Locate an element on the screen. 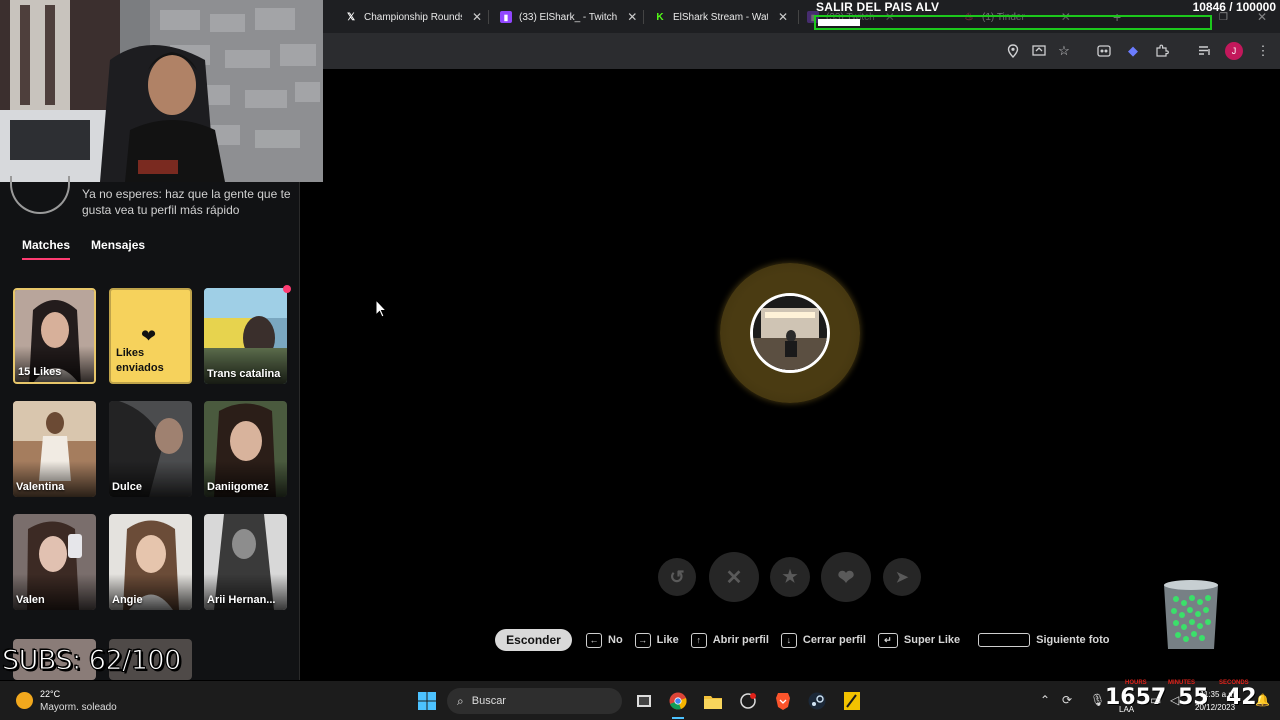  sidebar-tabs: Matches Mensajes is located at coordinates (83, 249).